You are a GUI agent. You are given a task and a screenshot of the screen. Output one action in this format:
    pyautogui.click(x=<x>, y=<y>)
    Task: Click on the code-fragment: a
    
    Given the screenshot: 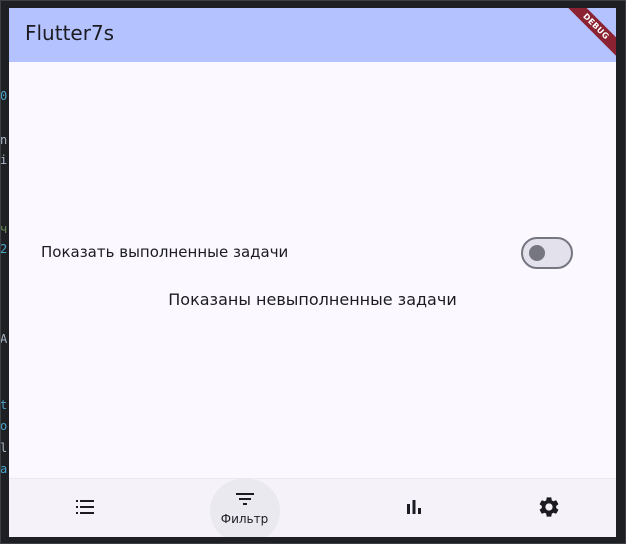 What is the action you would take?
    pyautogui.click(x=4, y=469)
    